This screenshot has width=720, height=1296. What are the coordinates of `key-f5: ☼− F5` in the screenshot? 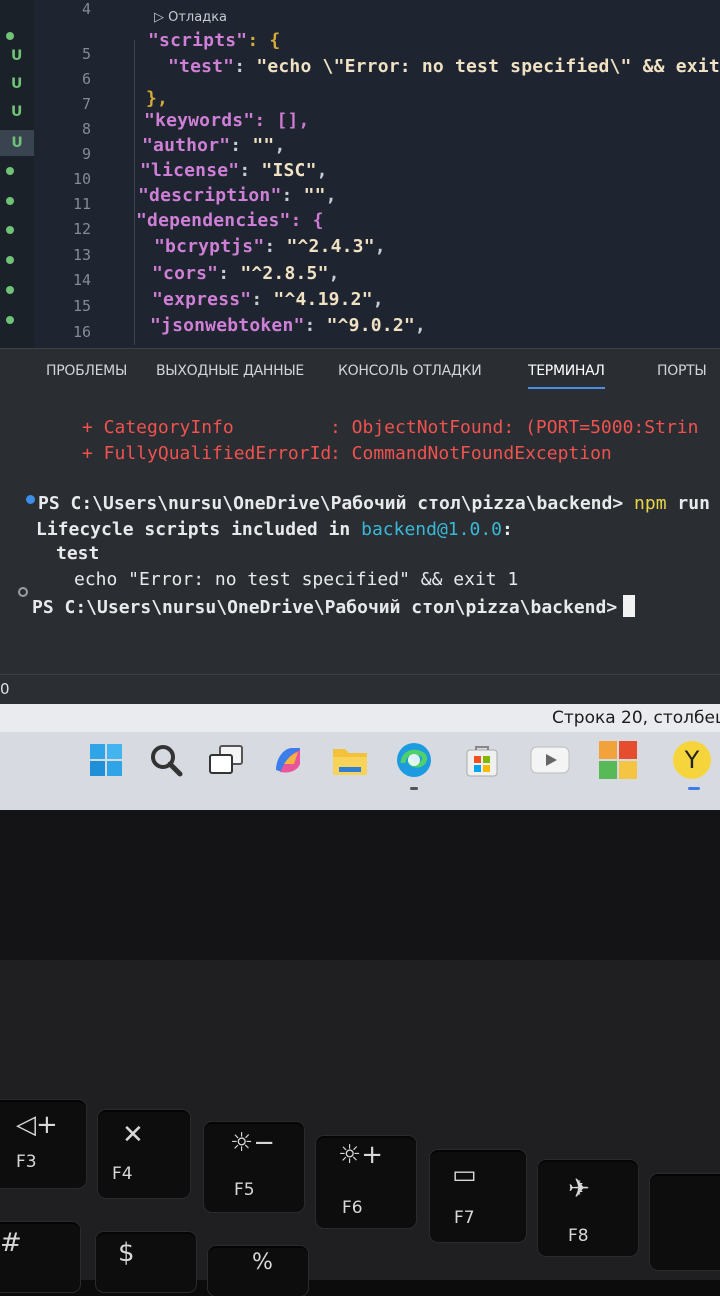 It's located at (254, 1167).